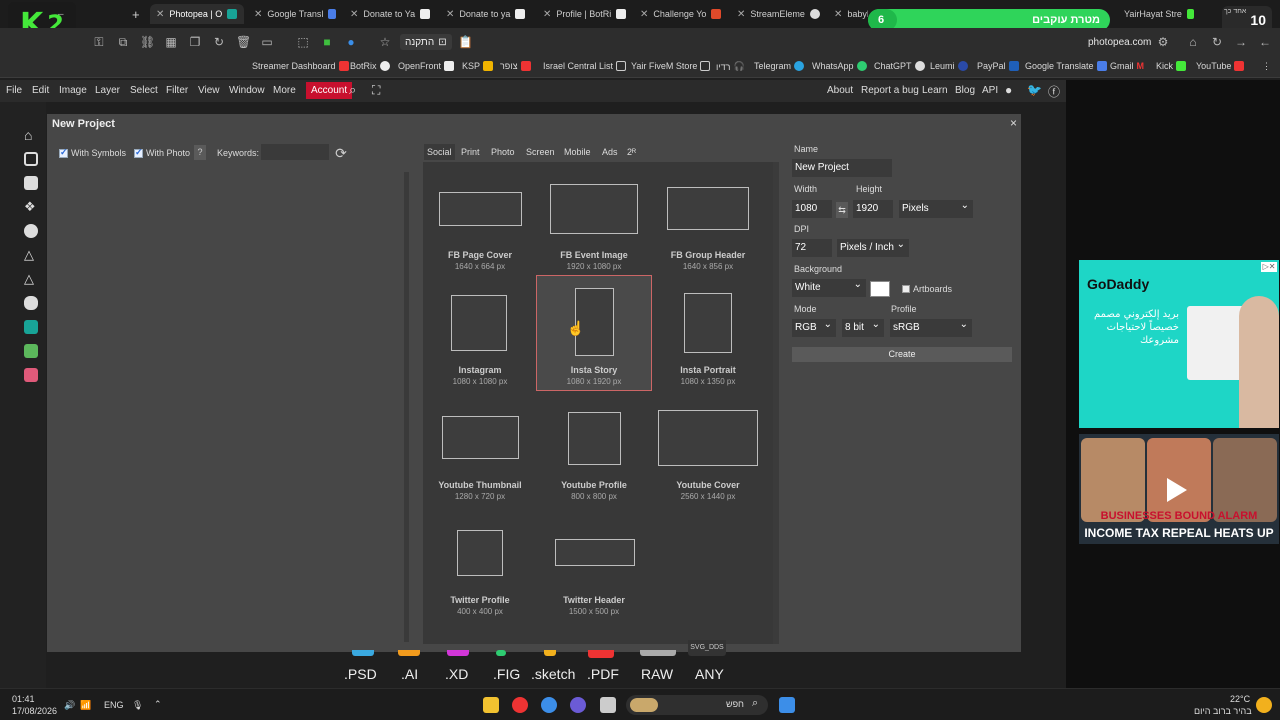  Describe the element at coordinates (697, 705) in the screenshot. I see `taskbar-search: חפש ⌕` at that location.